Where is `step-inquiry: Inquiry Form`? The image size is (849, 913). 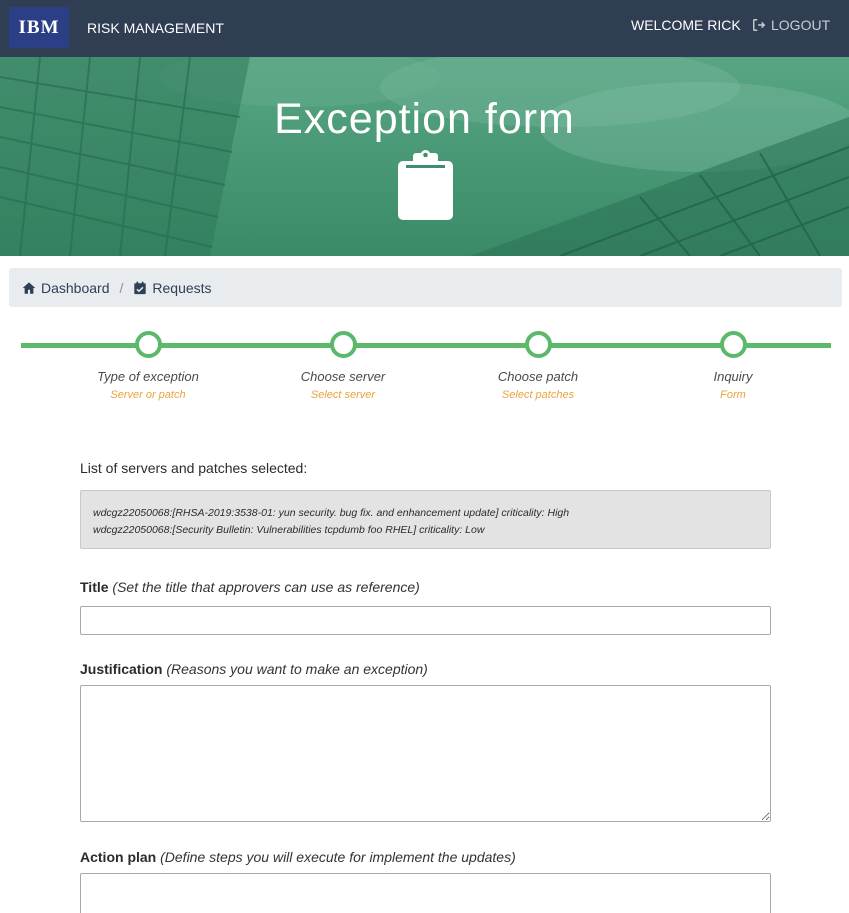
step-inquiry: Inquiry Form is located at coordinates (733, 365).